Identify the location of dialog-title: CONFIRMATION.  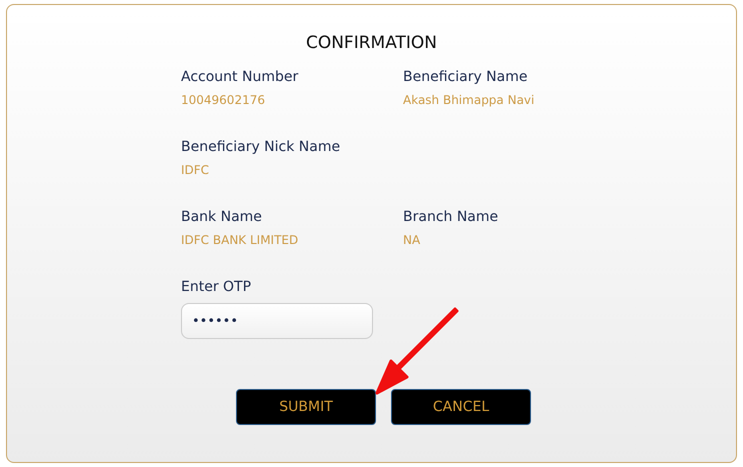
(371, 43).